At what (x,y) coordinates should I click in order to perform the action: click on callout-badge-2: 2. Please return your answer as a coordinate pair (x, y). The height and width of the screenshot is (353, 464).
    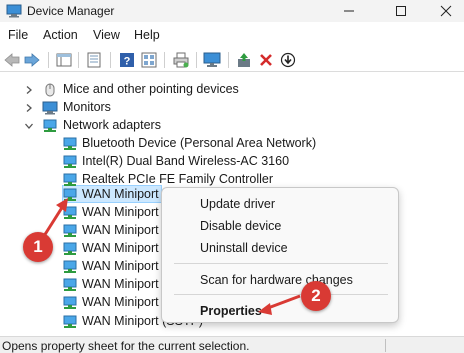
    Looking at the image, I should click on (316, 296).